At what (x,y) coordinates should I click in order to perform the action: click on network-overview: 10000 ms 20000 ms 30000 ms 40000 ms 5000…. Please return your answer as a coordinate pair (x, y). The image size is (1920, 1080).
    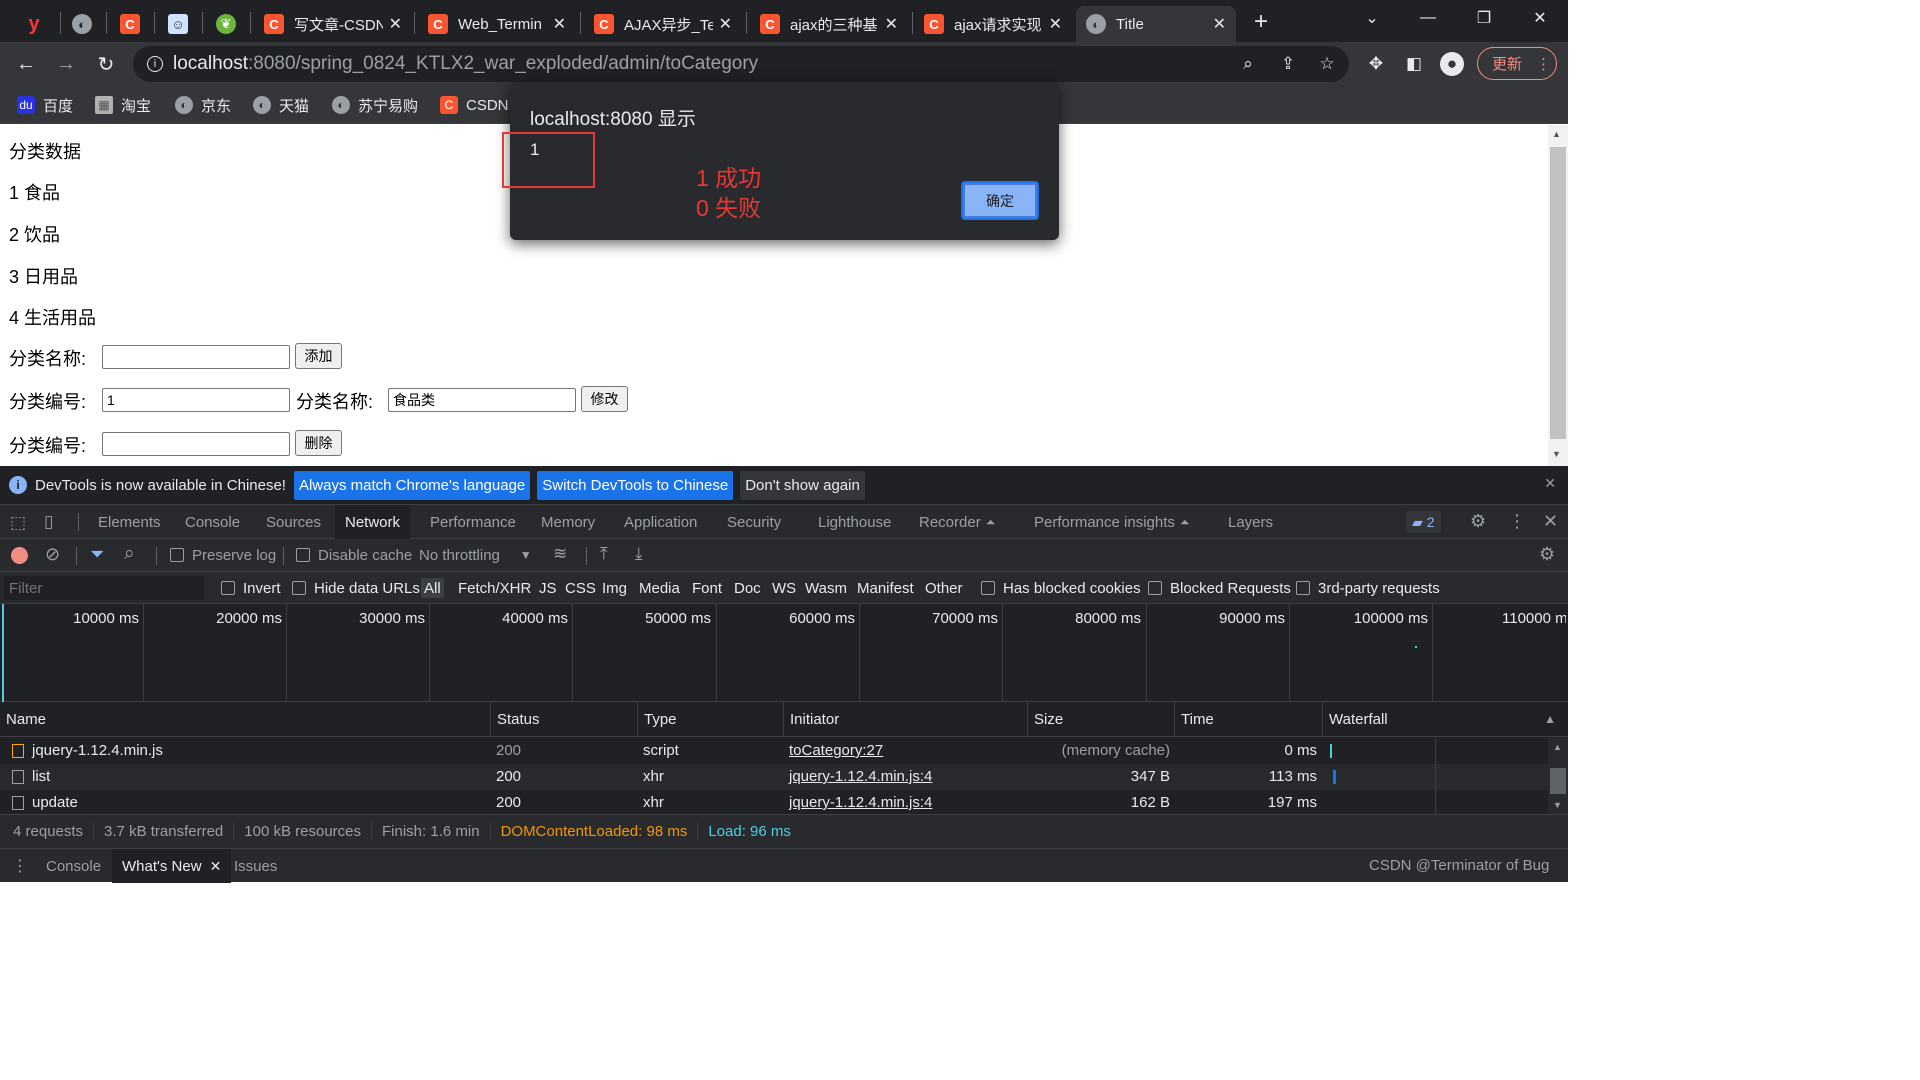
    Looking at the image, I should click on (784, 653).